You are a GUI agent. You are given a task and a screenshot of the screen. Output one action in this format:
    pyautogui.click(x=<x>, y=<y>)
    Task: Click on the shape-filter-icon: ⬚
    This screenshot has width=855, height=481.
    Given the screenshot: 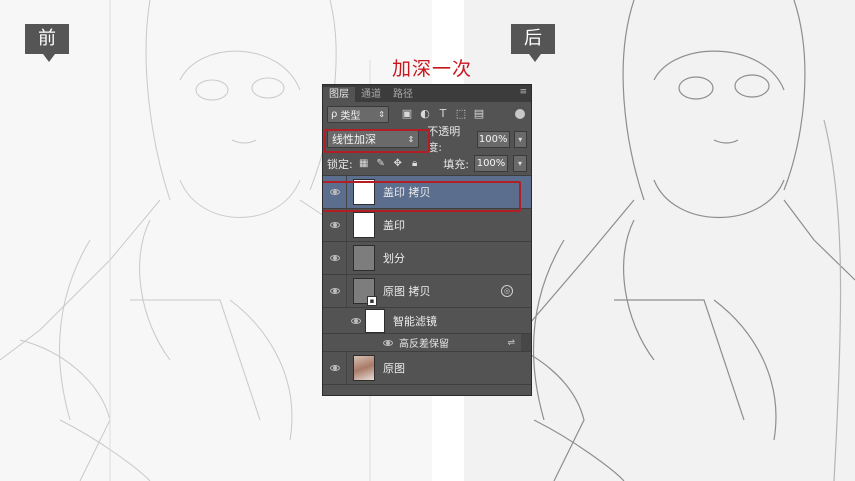 What is the action you would take?
    pyautogui.click(x=461, y=114)
    